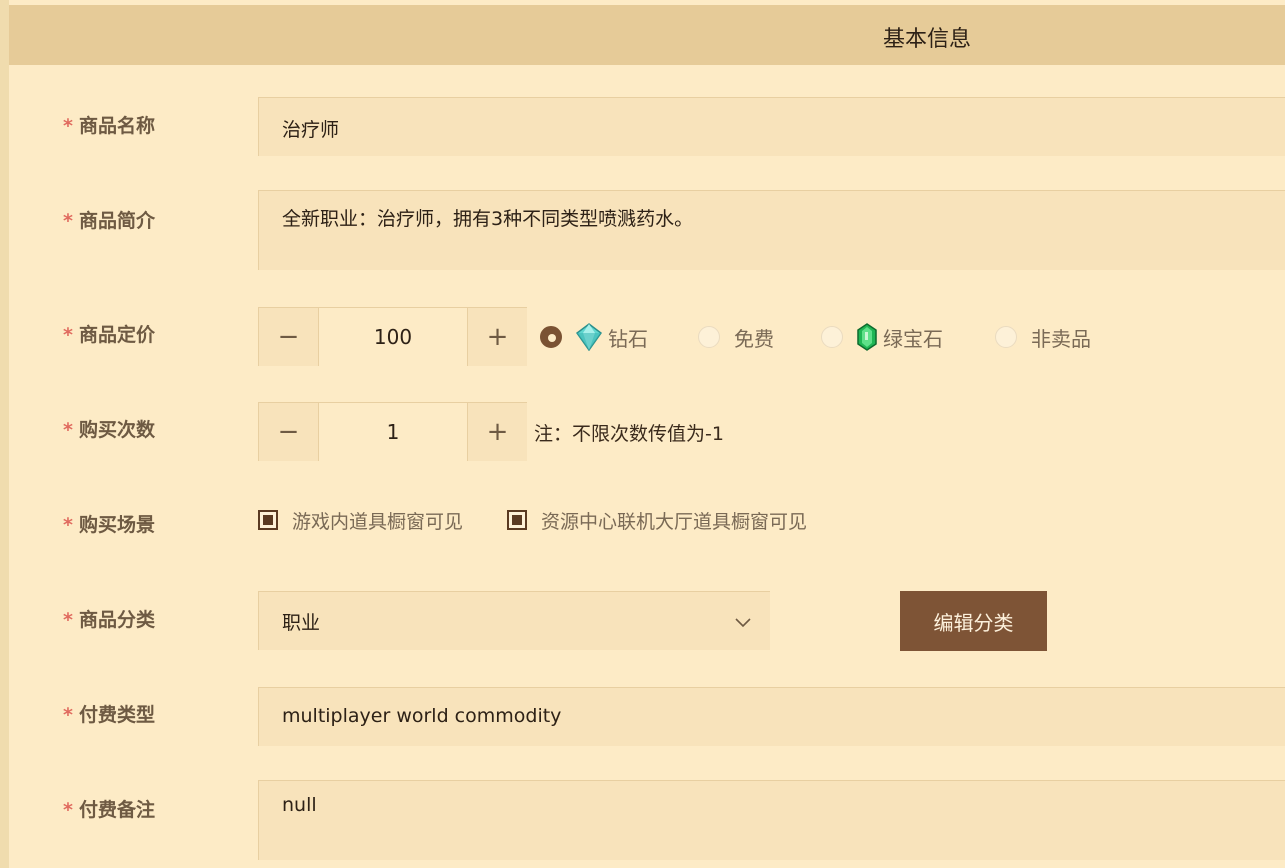 This screenshot has height=868, width=1285. I want to click on checkbox-label: 游戏内道具橱窗可见, so click(378, 521).